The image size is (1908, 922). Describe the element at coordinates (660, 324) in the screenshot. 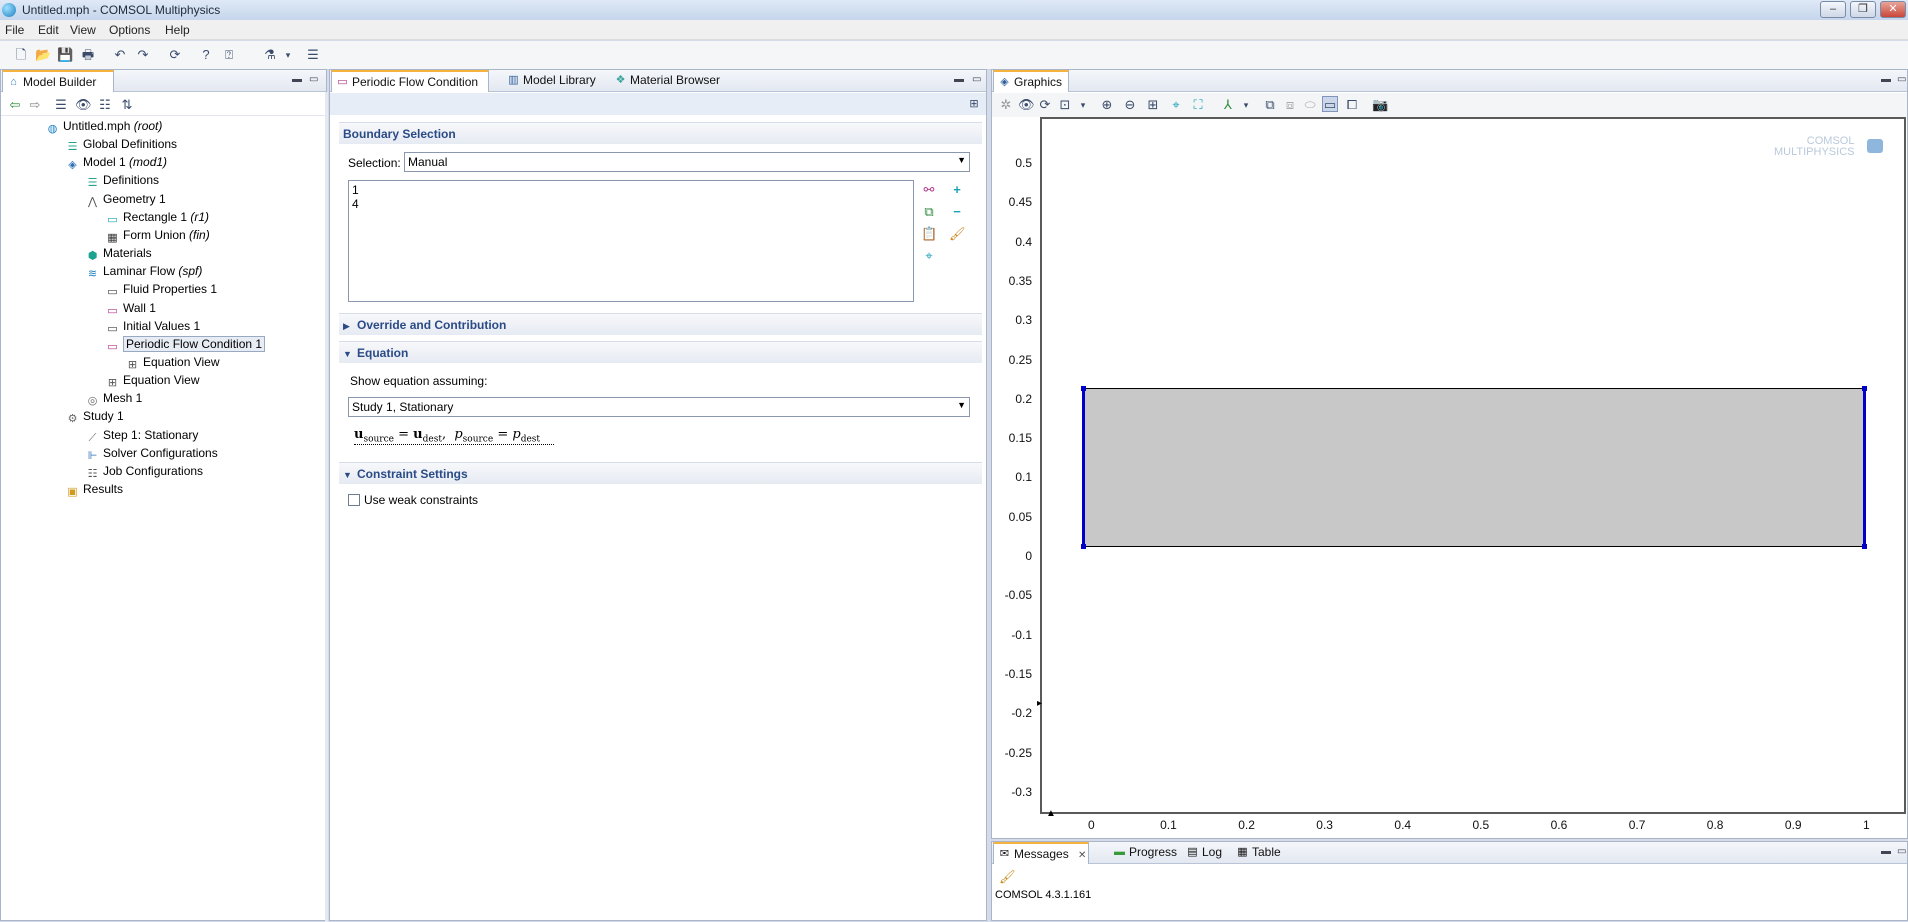

I see `section-override-contribution: ▶ Override and Contribution` at that location.